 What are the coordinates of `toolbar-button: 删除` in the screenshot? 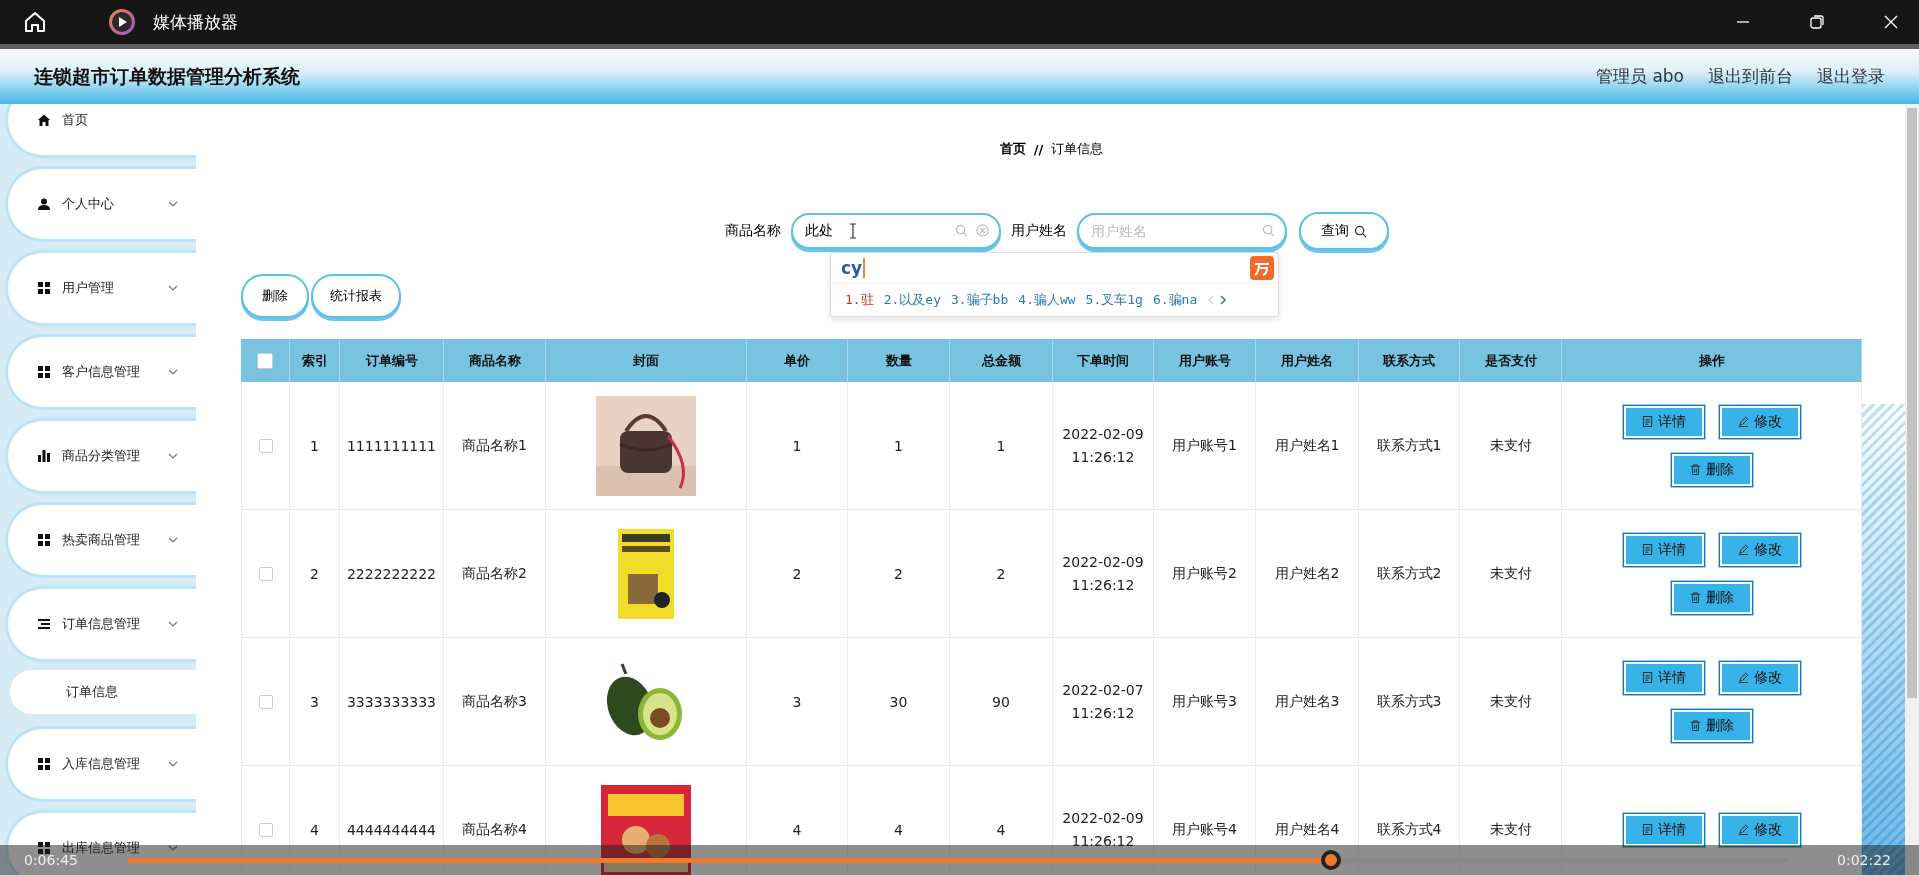 It's located at (275, 296).